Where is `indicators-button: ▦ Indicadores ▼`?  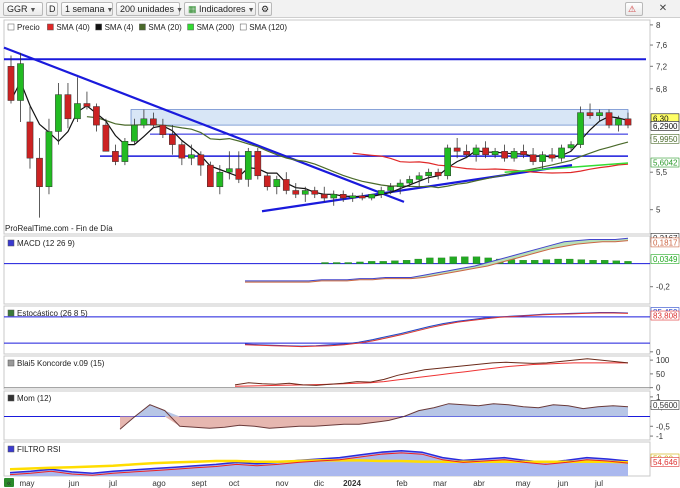 indicators-button: ▦ Indicadores ▼ is located at coordinates (220, 9).